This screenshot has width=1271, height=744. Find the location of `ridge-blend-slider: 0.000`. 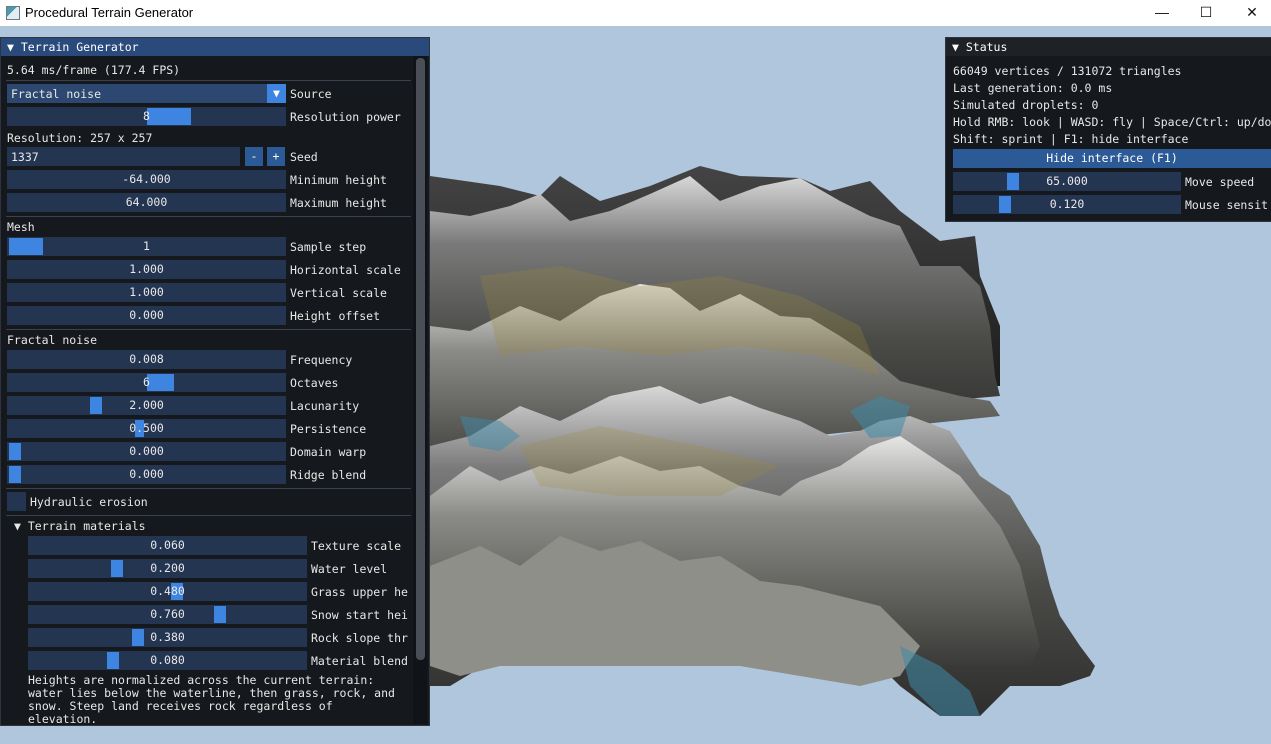

ridge-blend-slider: 0.000 is located at coordinates (146, 474).